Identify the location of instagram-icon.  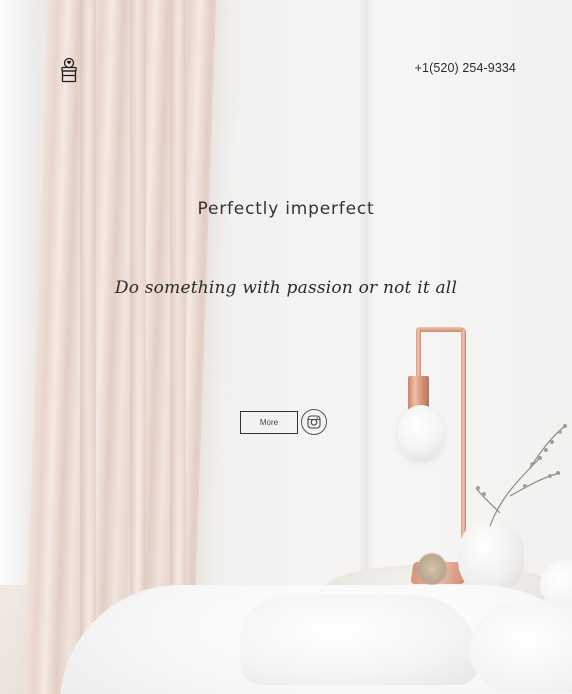
(314, 422).